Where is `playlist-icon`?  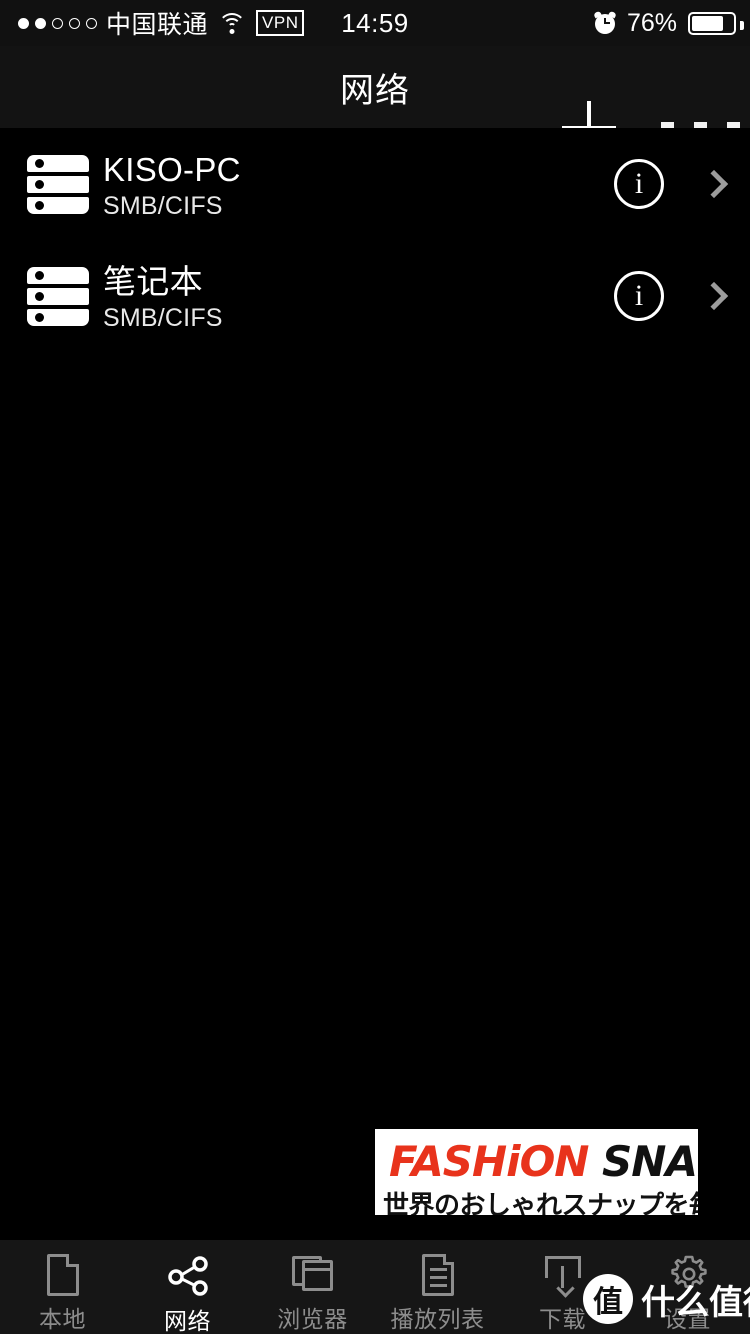 playlist-icon is located at coordinates (438, 1274).